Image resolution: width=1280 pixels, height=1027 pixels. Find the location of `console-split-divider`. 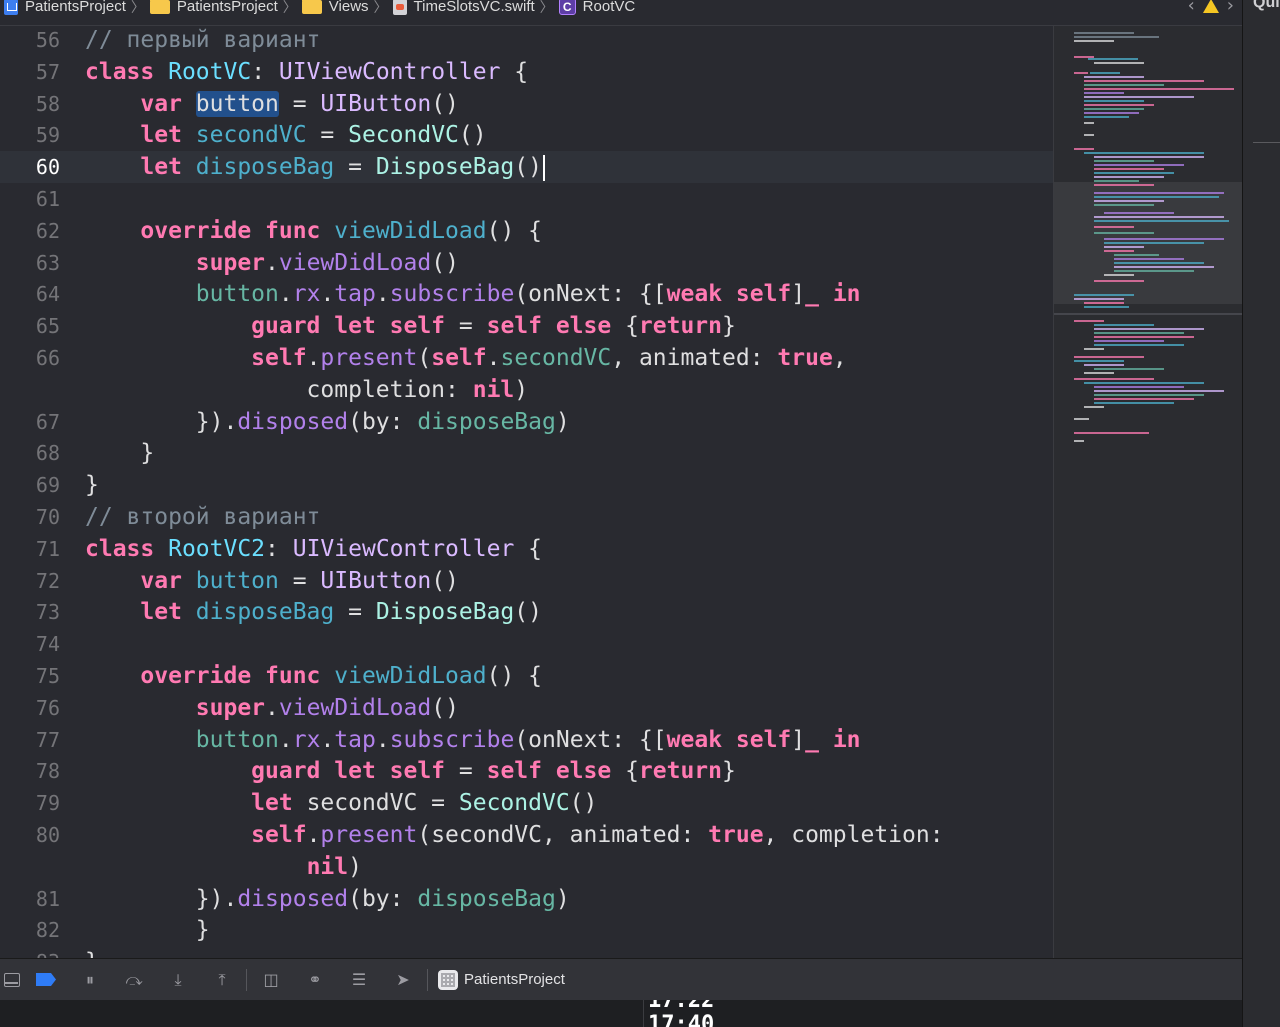

console-split-divider is located at coordinates (643, 1013).